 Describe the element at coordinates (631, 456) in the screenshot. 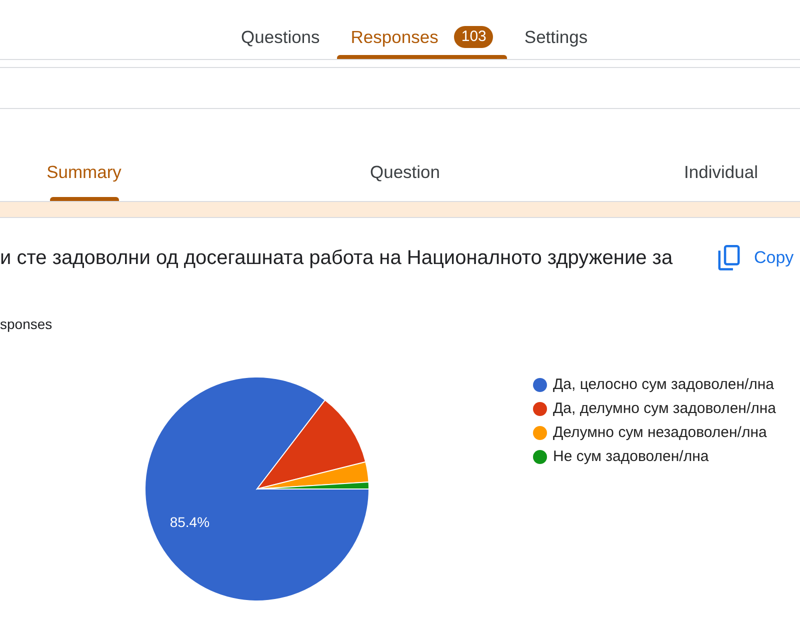

I see `legend-label: Не сум задоволен/лна` at that location.